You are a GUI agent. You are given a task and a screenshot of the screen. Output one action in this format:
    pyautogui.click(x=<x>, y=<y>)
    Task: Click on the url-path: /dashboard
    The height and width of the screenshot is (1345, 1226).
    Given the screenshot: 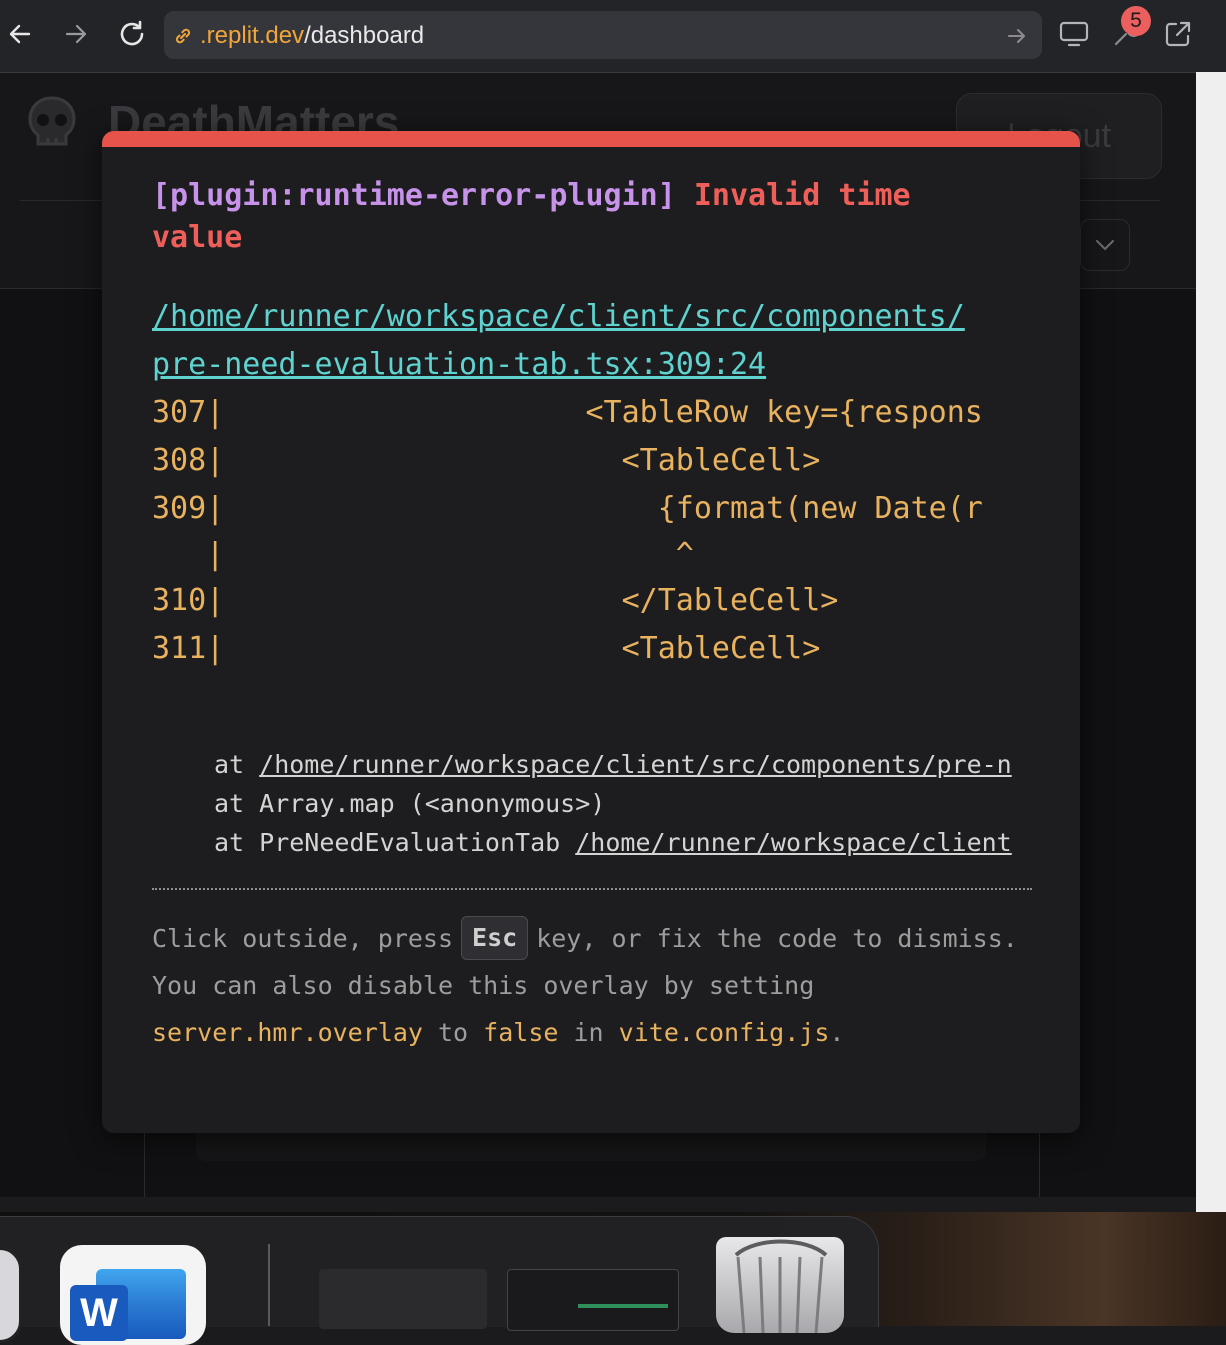 What is the action you would take?
    pyautogui.click(x=364, y=35)
    